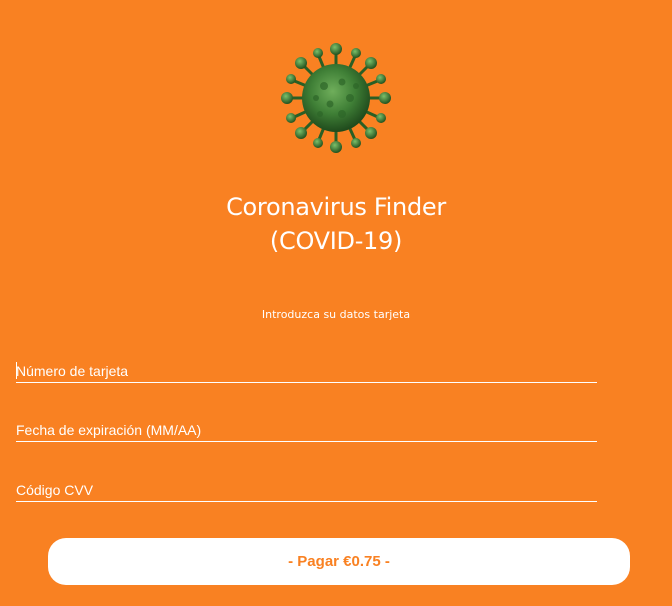  Describe the element at coordinates (306, 430) in the screenshot. I see `expiry-date-input` at that location.